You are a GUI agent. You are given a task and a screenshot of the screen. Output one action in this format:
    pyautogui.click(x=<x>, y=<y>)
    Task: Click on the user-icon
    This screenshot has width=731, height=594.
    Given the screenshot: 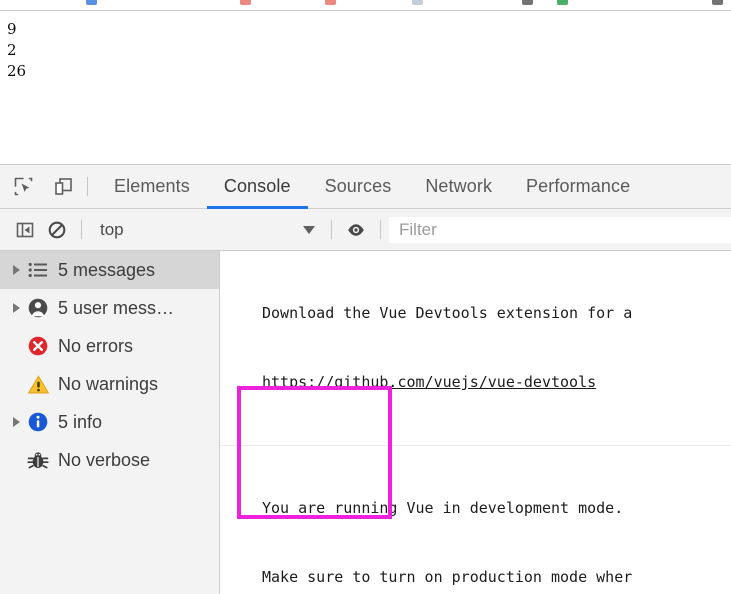 What is the action you would take?
    pyautogui.click(x=38, y=308)
    